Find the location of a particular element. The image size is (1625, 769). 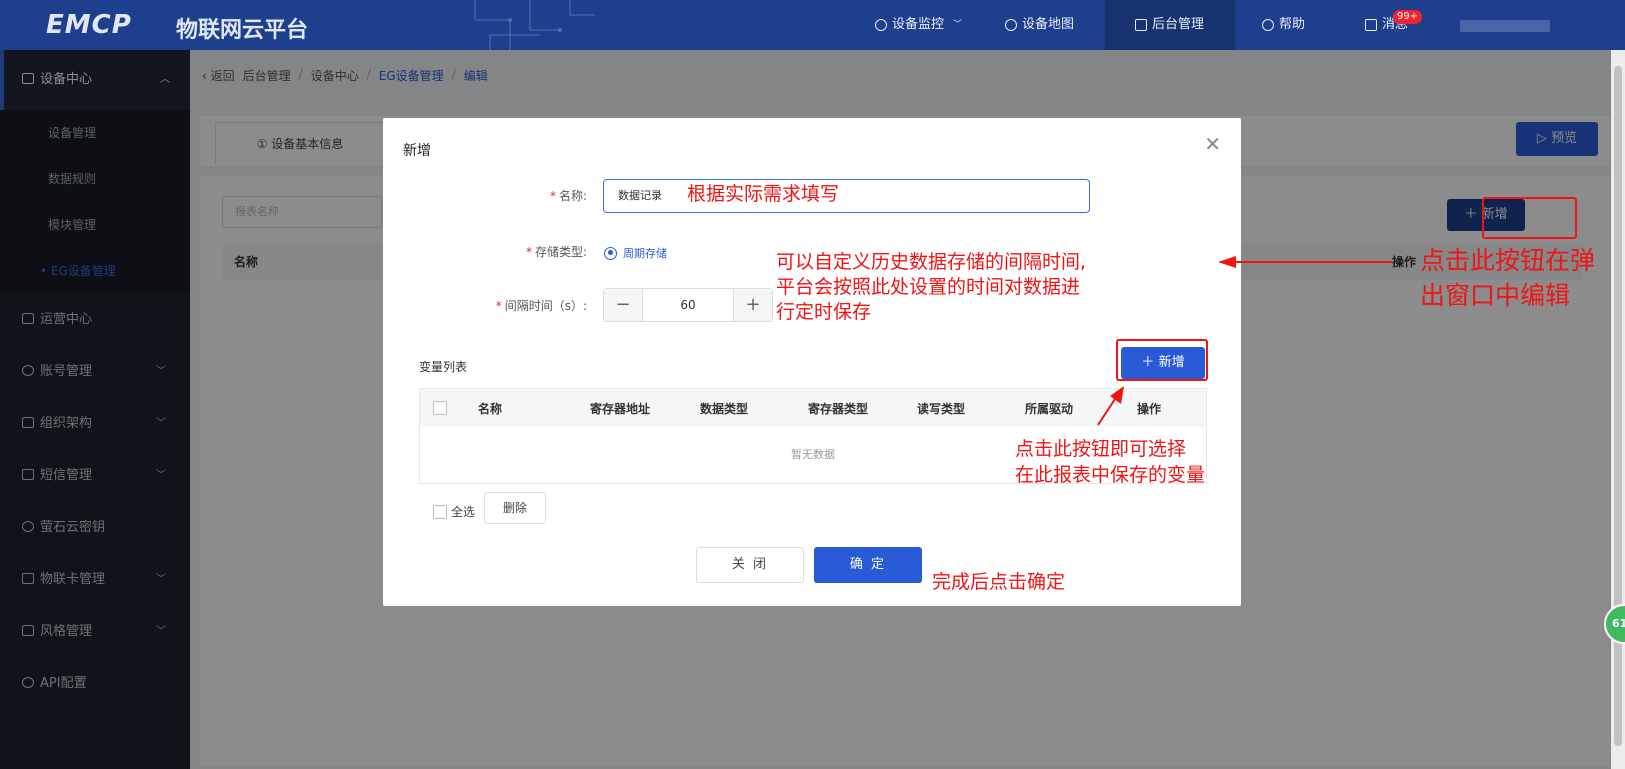

name-label-text: 名称: is located at coordinates (572, 196).